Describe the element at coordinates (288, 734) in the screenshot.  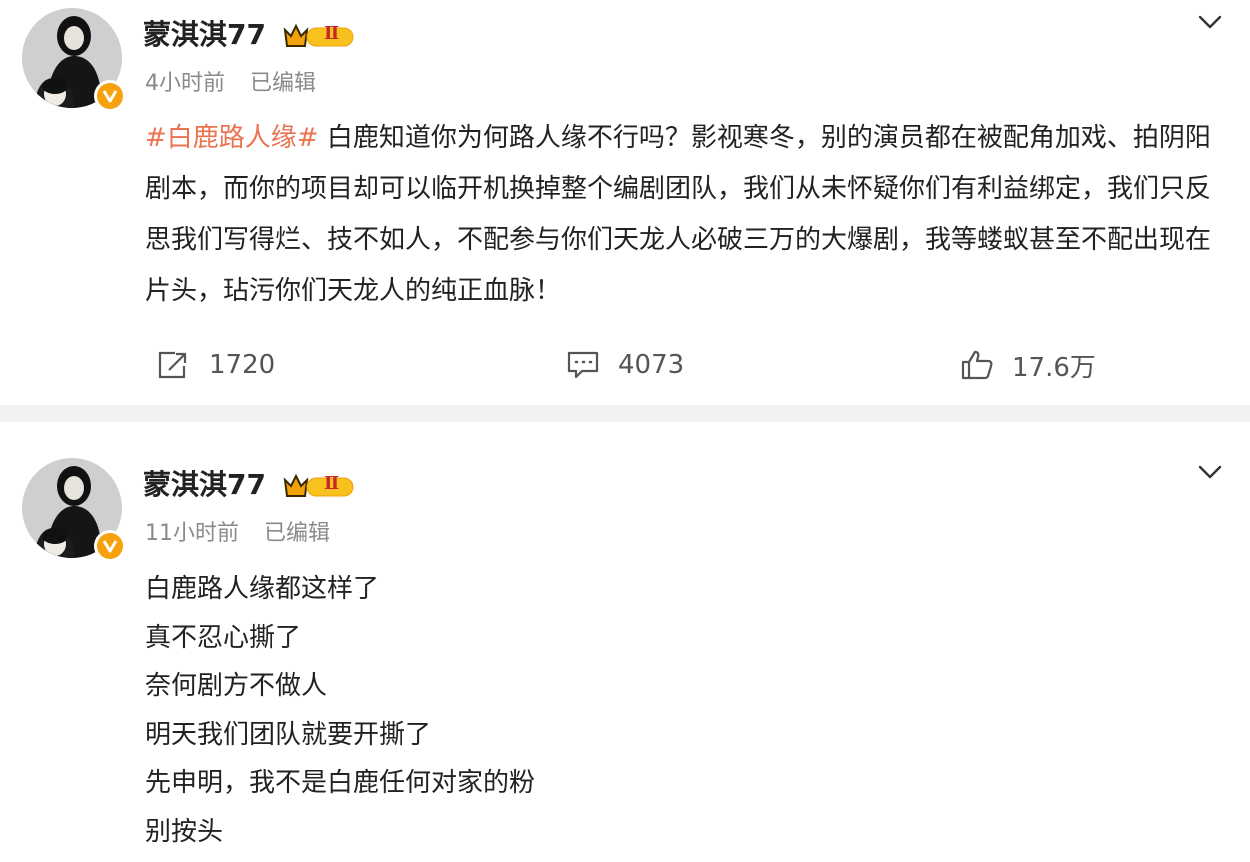
I see `post-line: 明天我们团队就要开撕了` at that location.